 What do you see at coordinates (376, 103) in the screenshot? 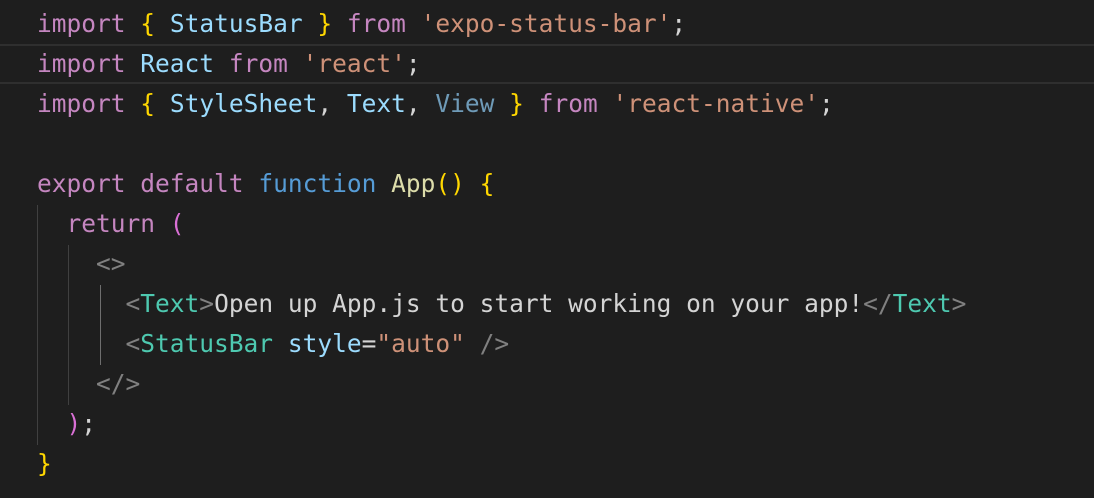
I see `identifier-token: Text` at bounding box center [376, 103].